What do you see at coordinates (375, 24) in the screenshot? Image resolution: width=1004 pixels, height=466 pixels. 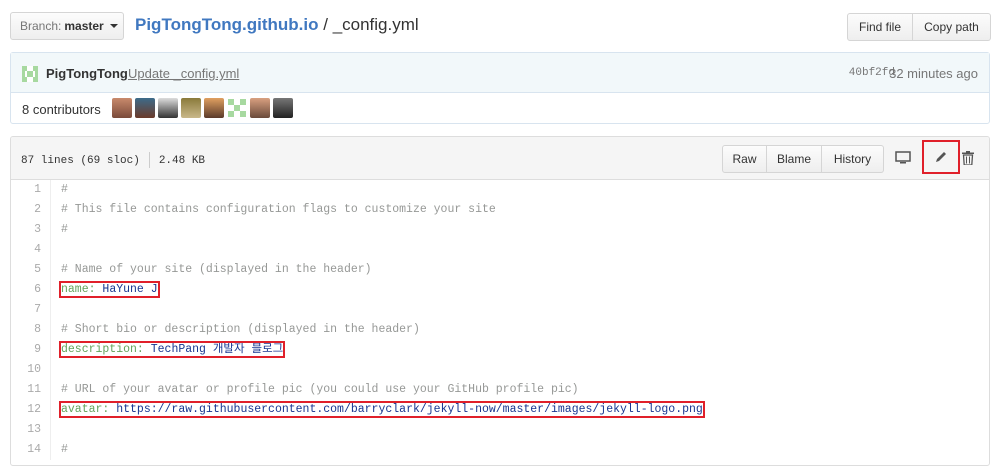 I see `file-name: _config.yml` at bounding box center [375, 24].